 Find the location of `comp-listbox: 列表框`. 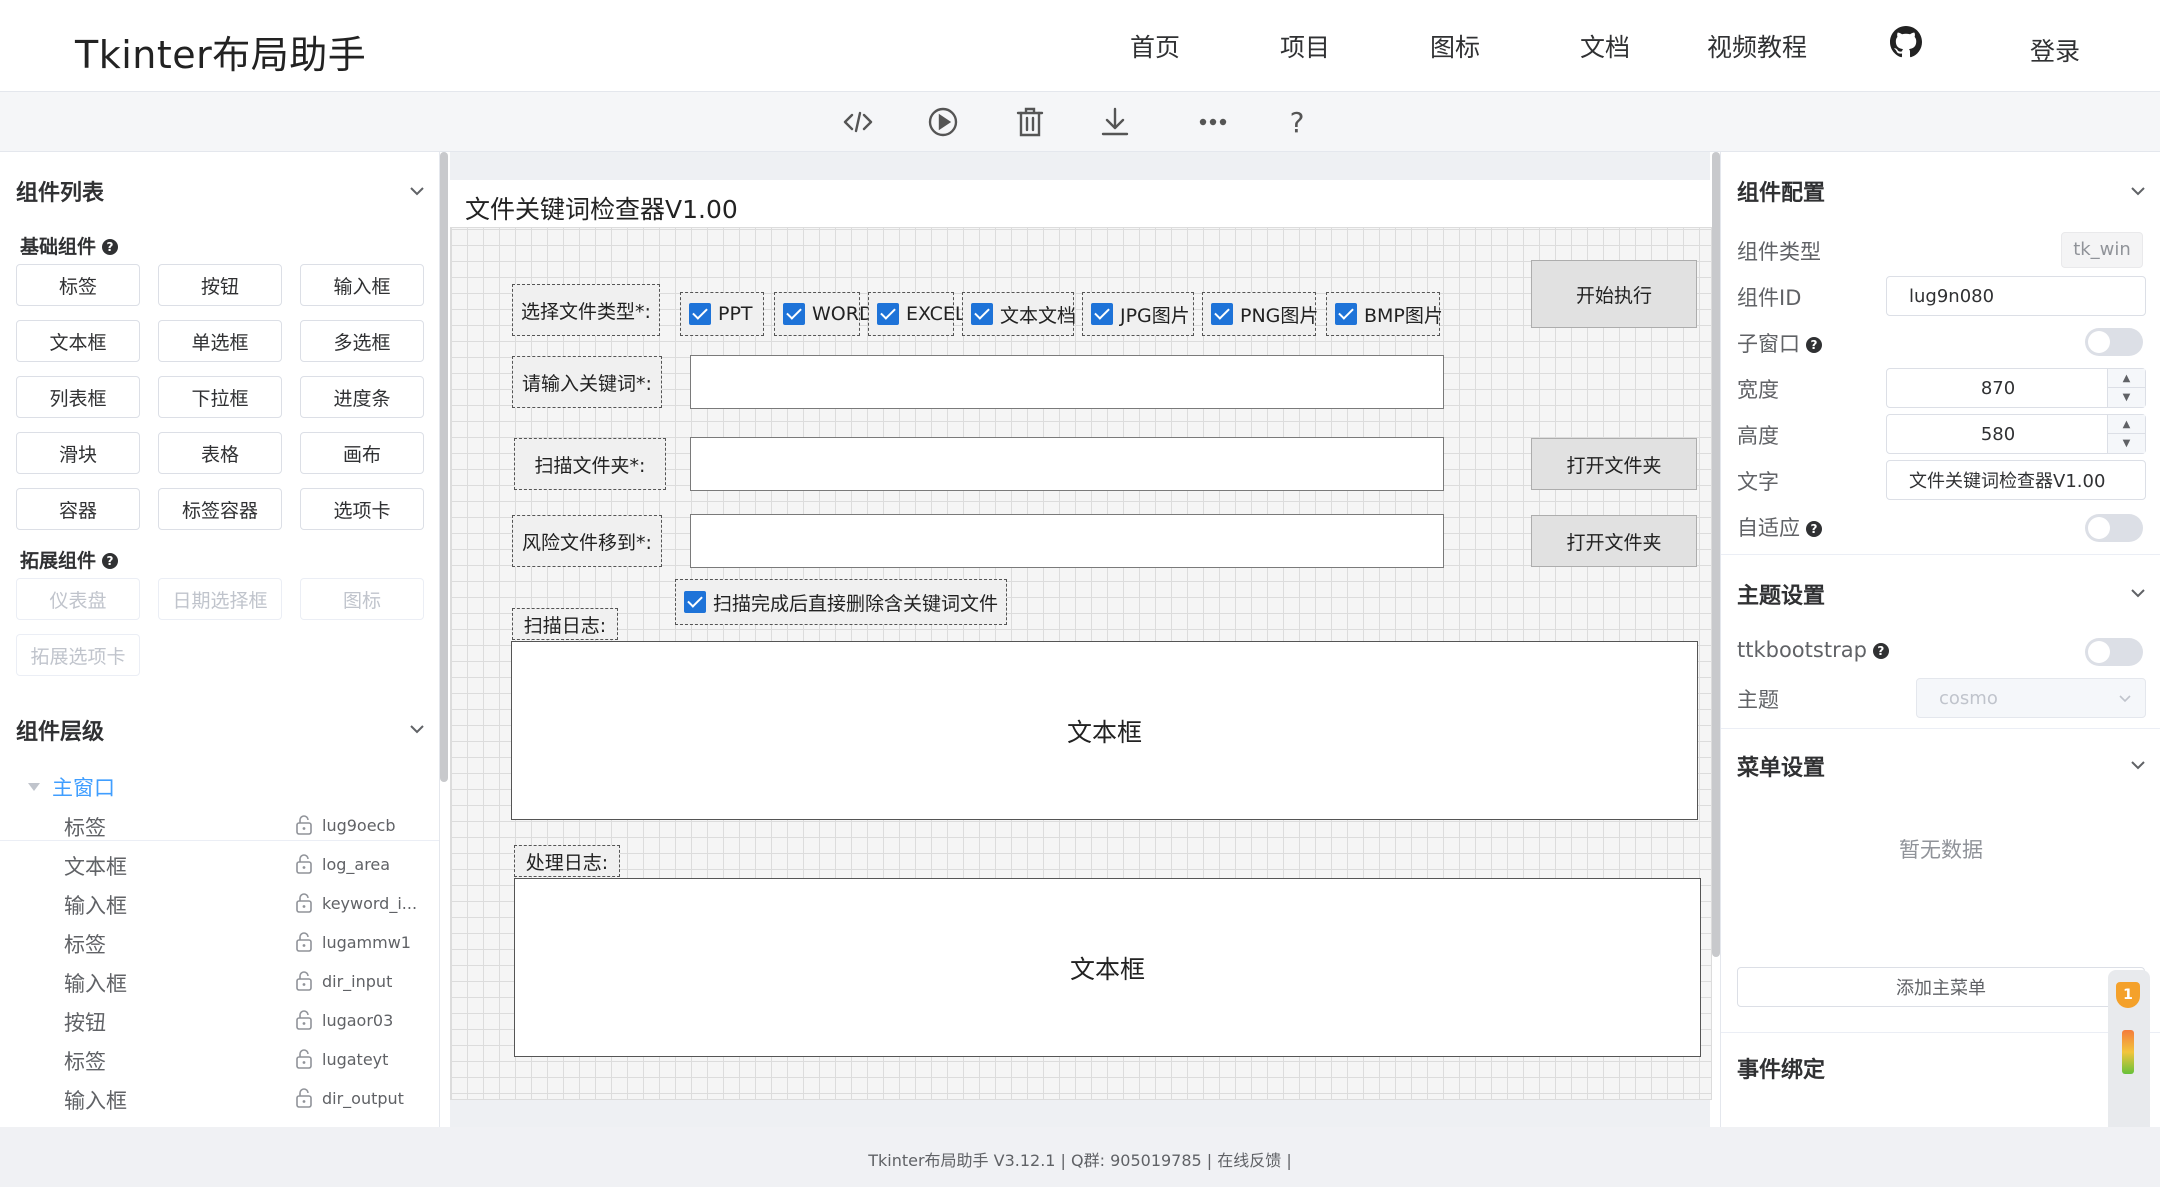

comp-listbox: 列表框 is located at coordinates (78, 397).